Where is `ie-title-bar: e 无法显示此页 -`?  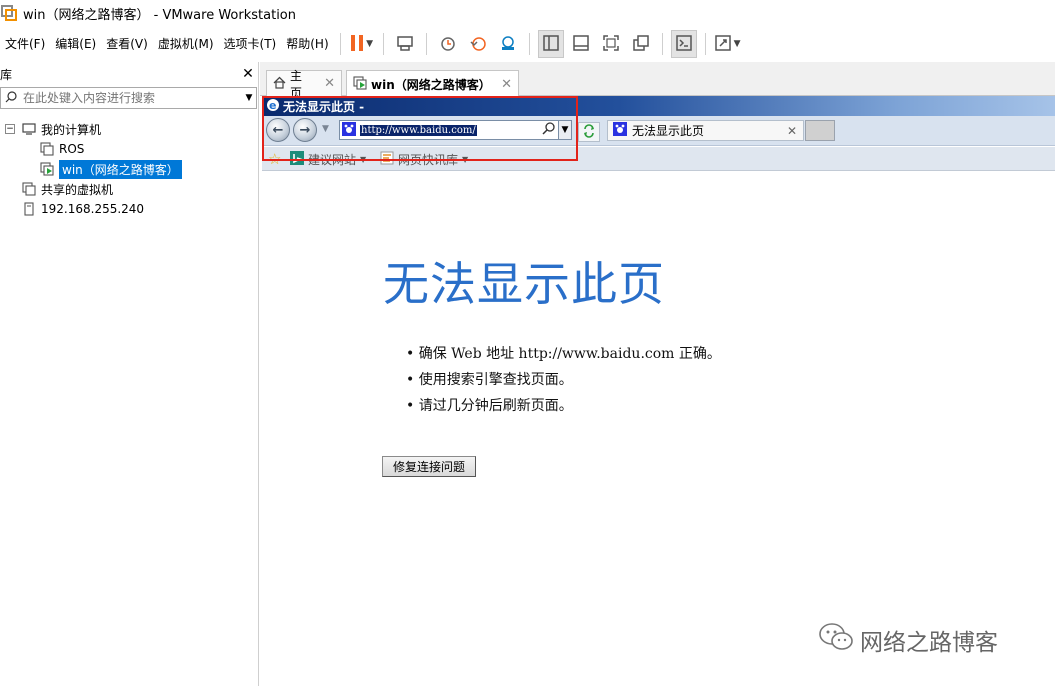 ie-title-bar: e 无法显示此页 - is located at coordinates (658, 106).